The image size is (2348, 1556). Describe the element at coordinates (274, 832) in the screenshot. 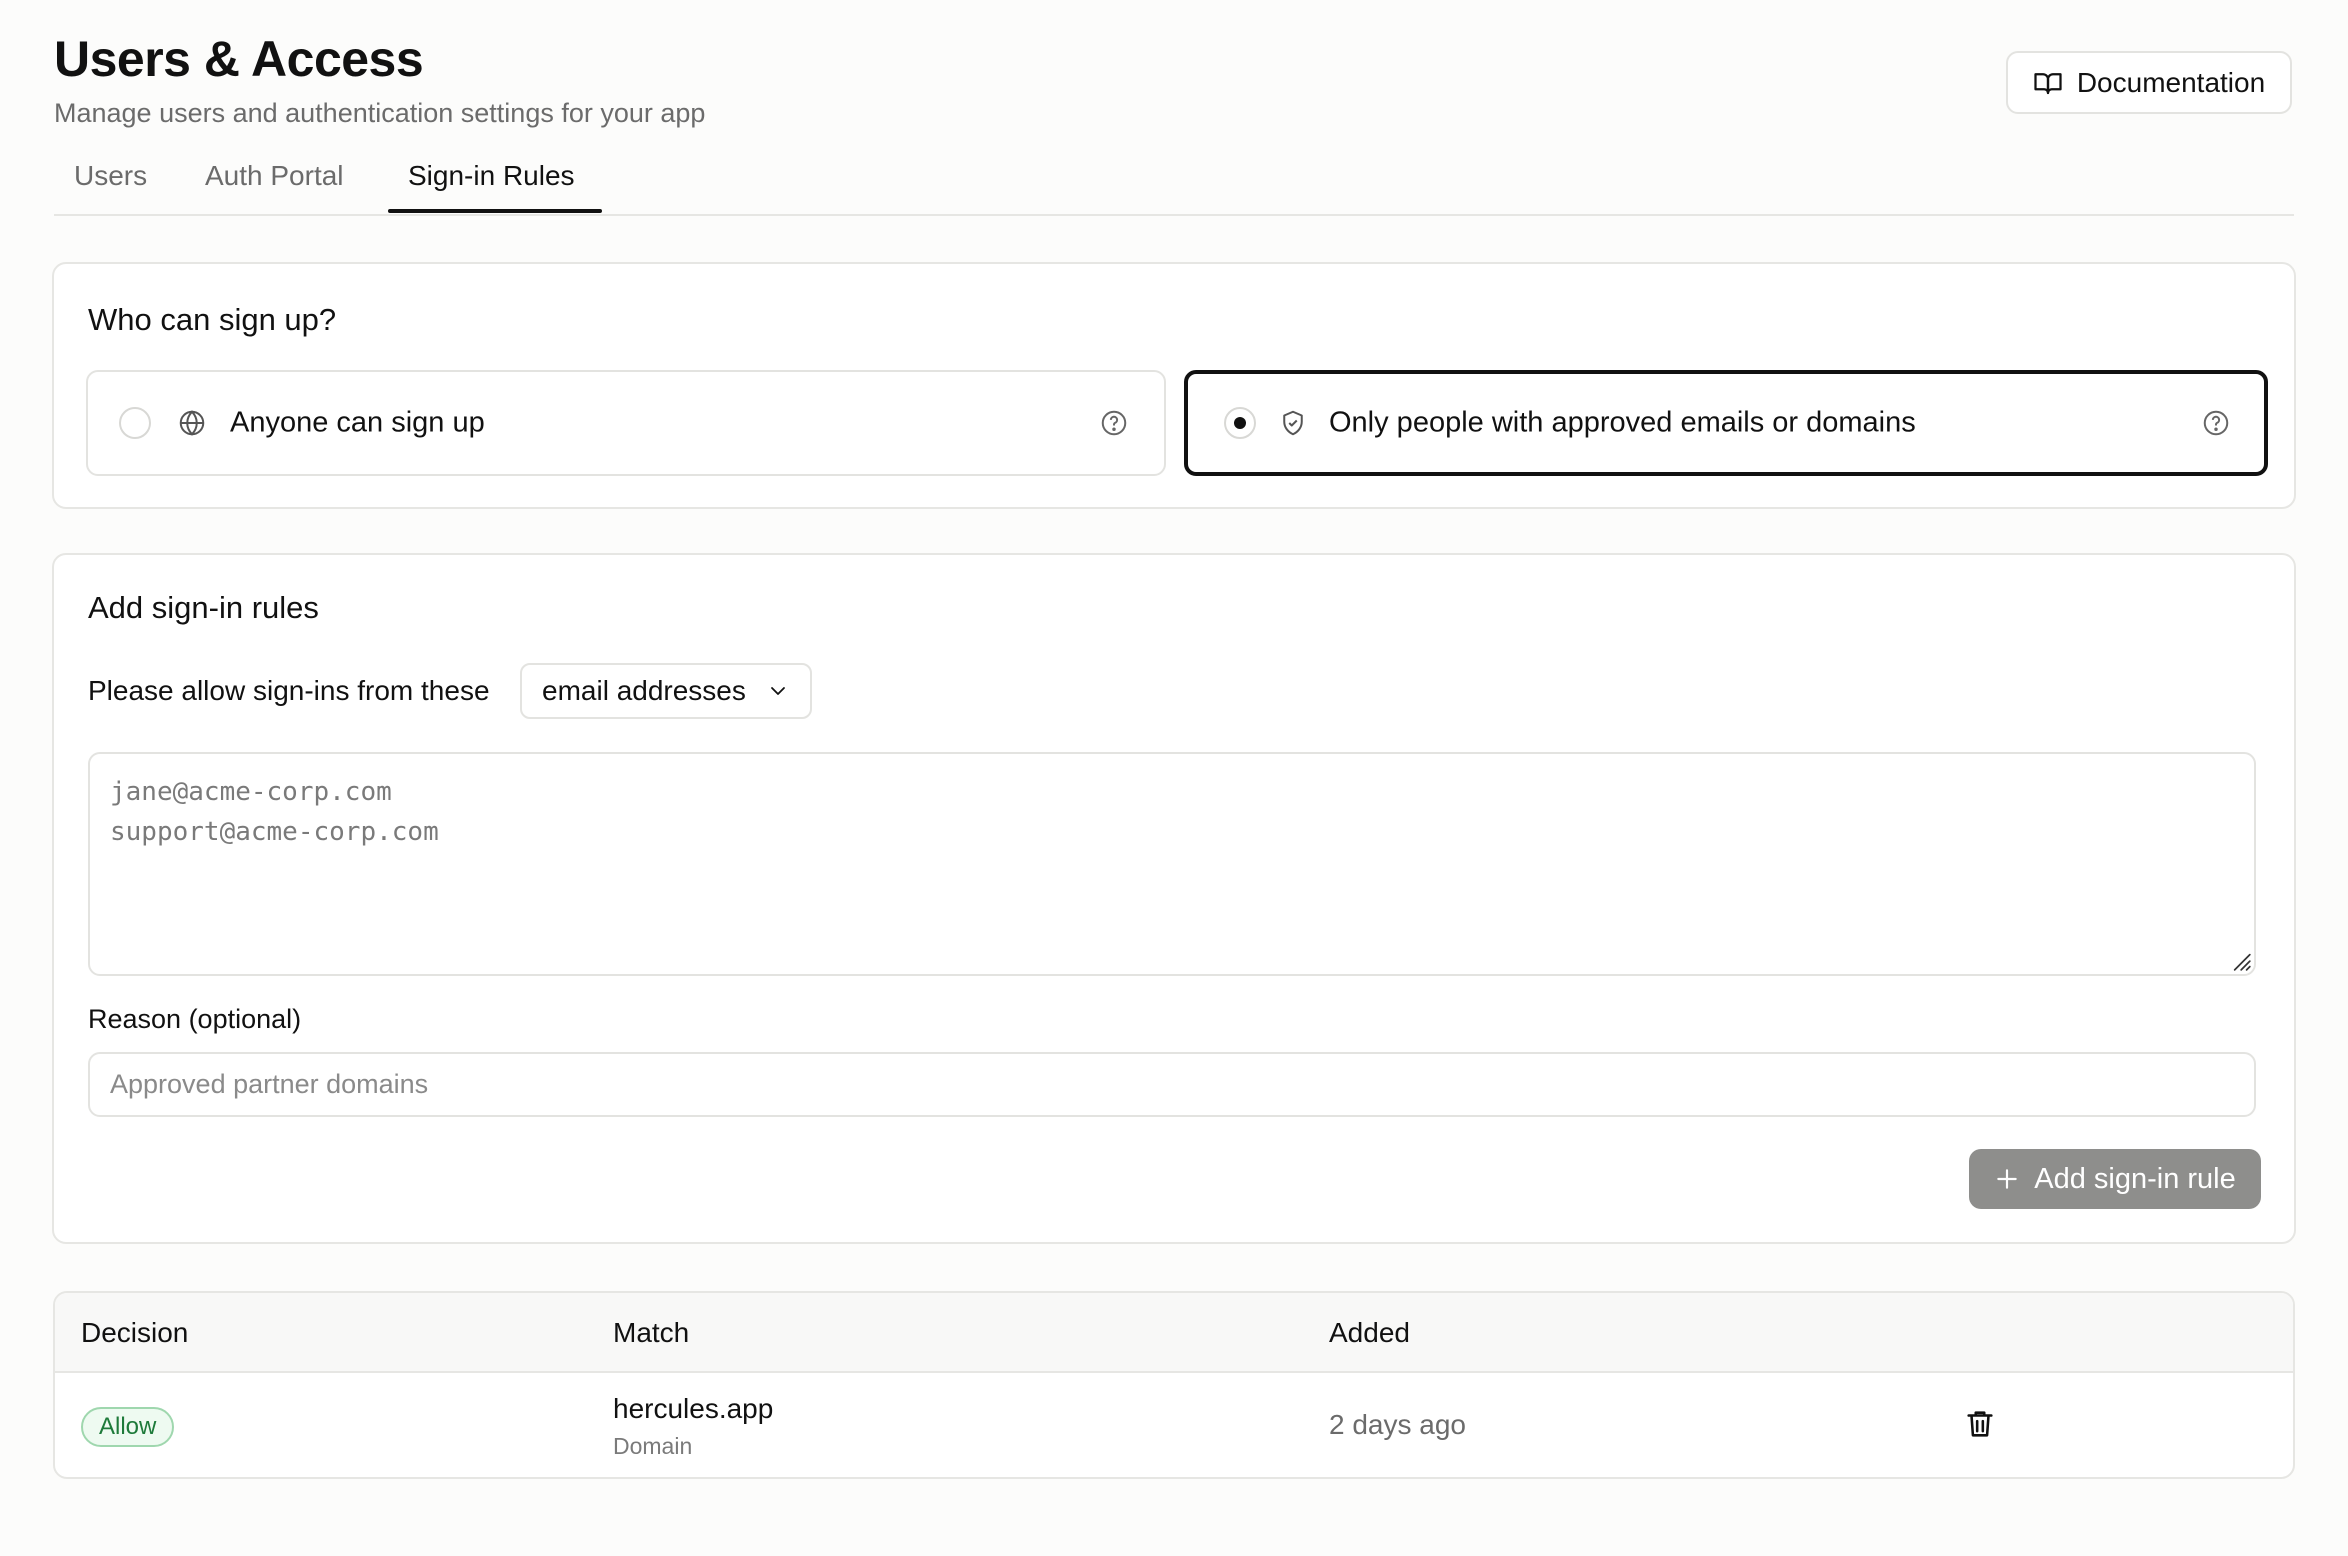

I see `textarea-placeholder-line: support@acme-corp.com` at that location.